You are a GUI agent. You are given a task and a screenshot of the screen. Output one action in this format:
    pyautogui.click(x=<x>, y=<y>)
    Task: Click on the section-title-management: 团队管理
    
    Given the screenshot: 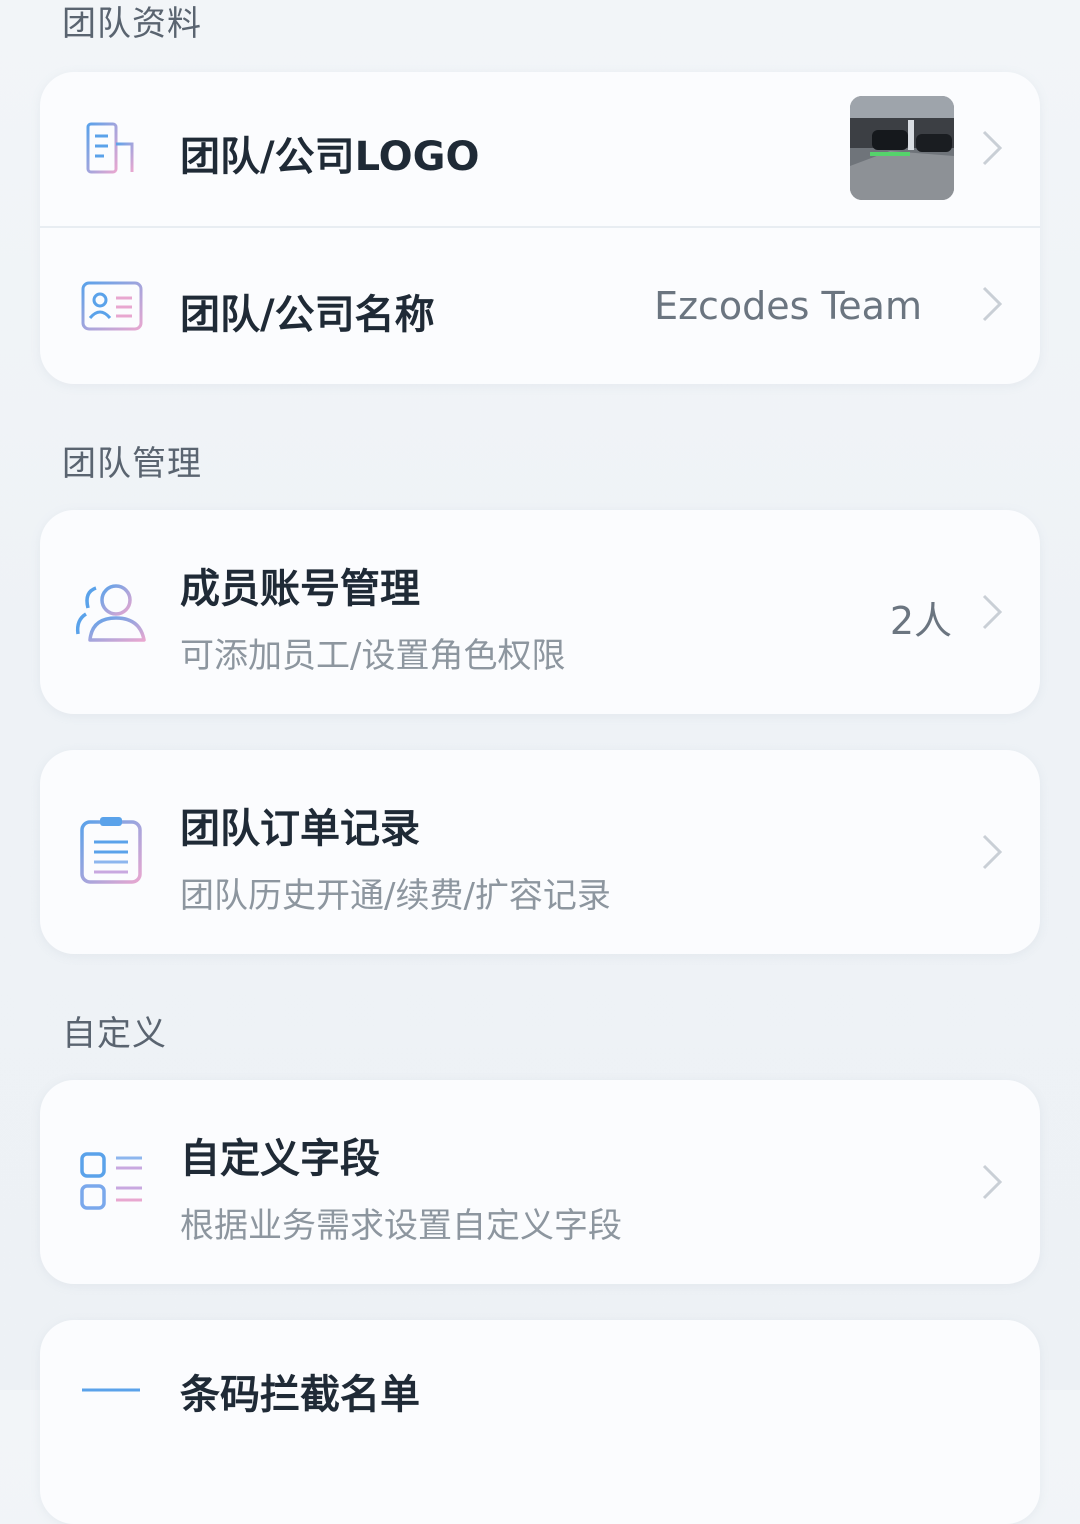 What is the action you would take?
    pyautogui.click(x=132, y=464)
    